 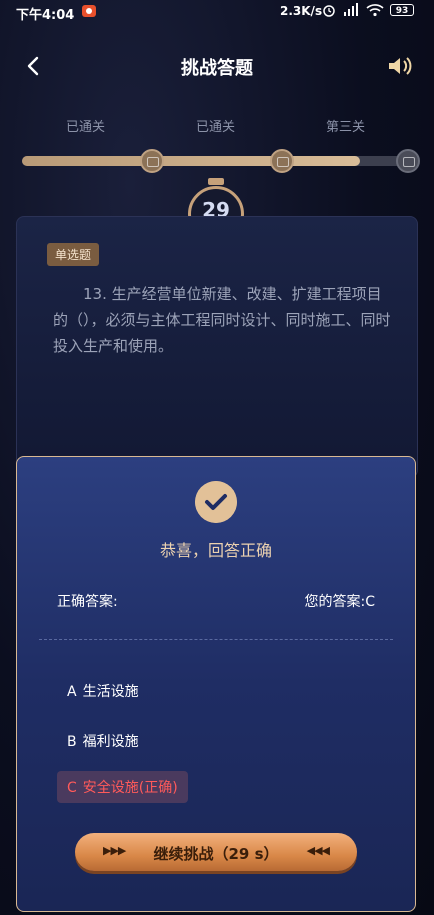 I want to click on question-type-badge: 单选题, so click(x=73, y=254).